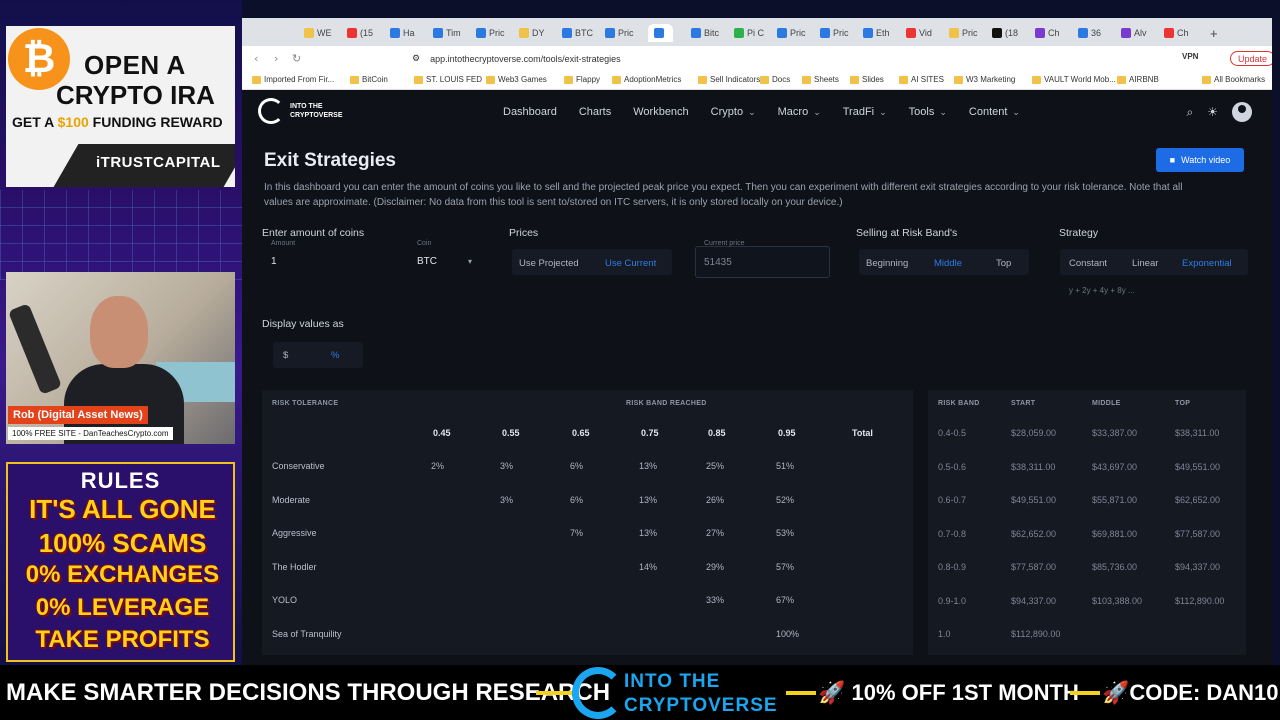  Describe the element at coordinates (799, 112) in the screenshot. I see `nav-macro: Macro ⌄` at that location.